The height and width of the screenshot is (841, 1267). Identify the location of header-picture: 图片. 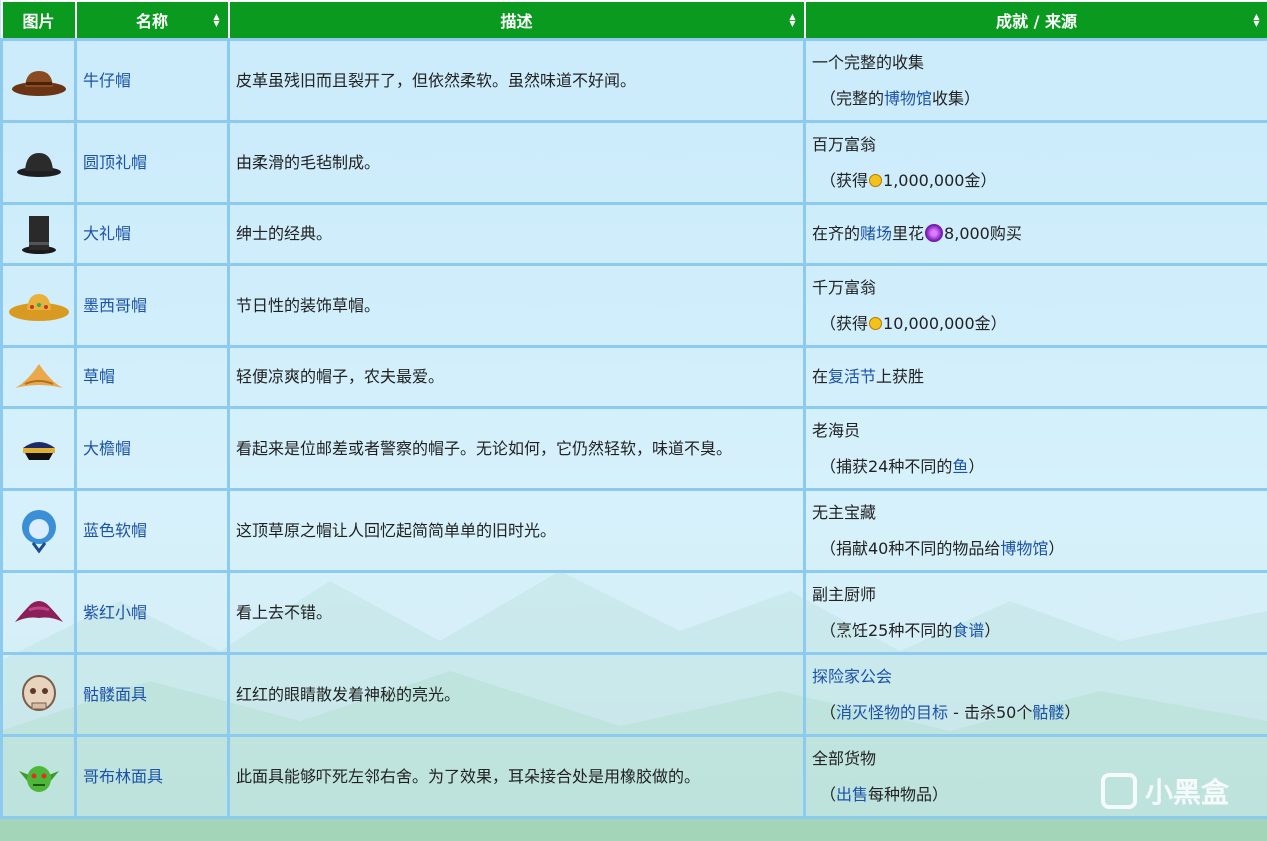
(38, 20).